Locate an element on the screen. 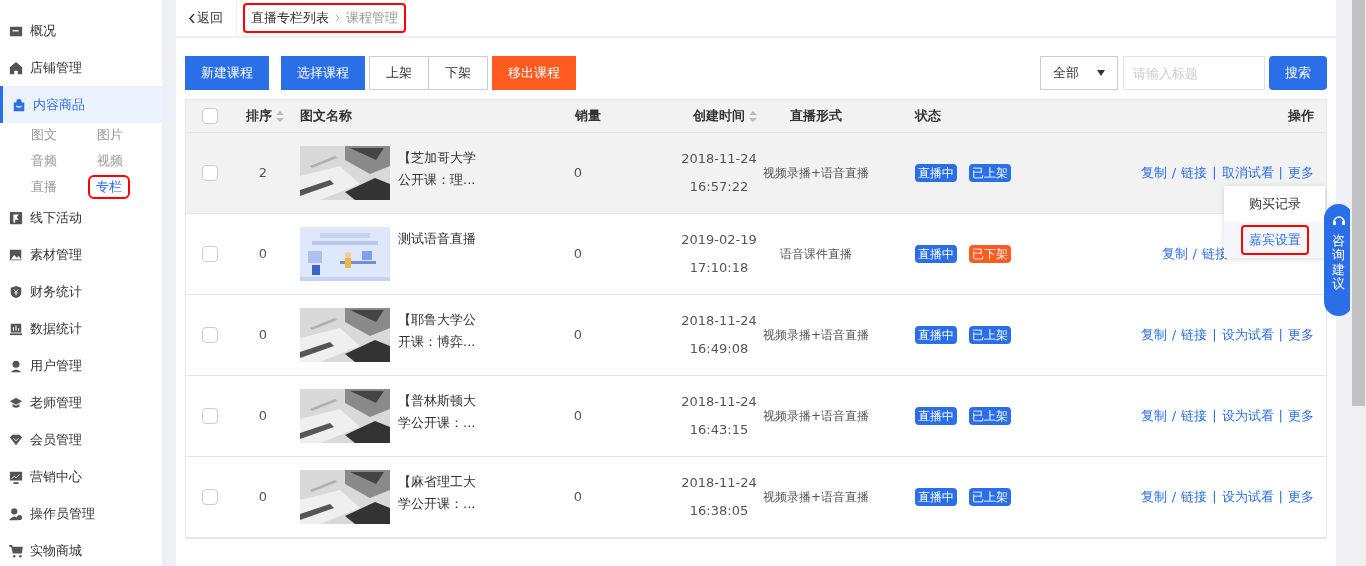 The image size is (1366, 566). sidebar-item: 数据统计 is located at coordinates (81, 328).